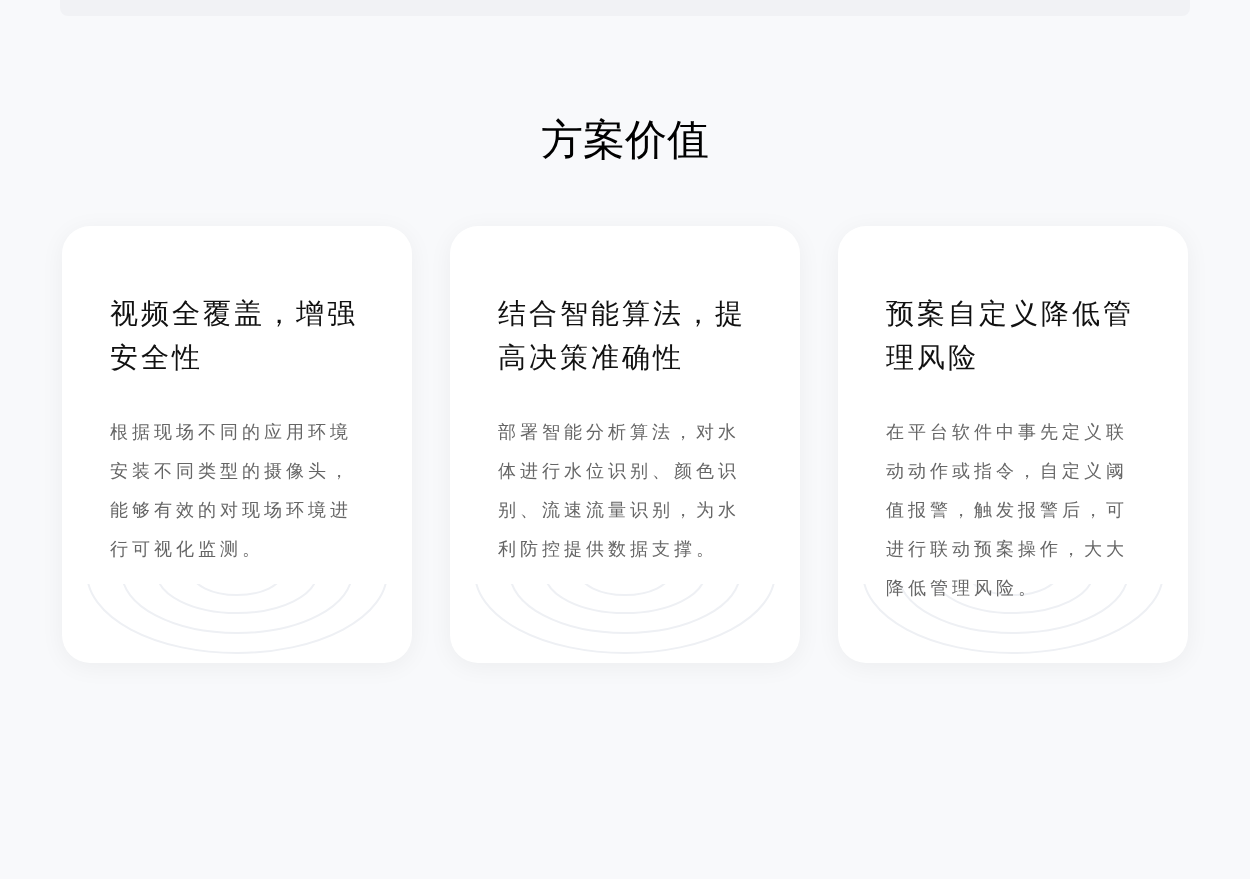 The height and width of the screenshot is (879, 1250). I want to click on card-title: 结合智能算法，提高决策准确性, so click(622, 336).